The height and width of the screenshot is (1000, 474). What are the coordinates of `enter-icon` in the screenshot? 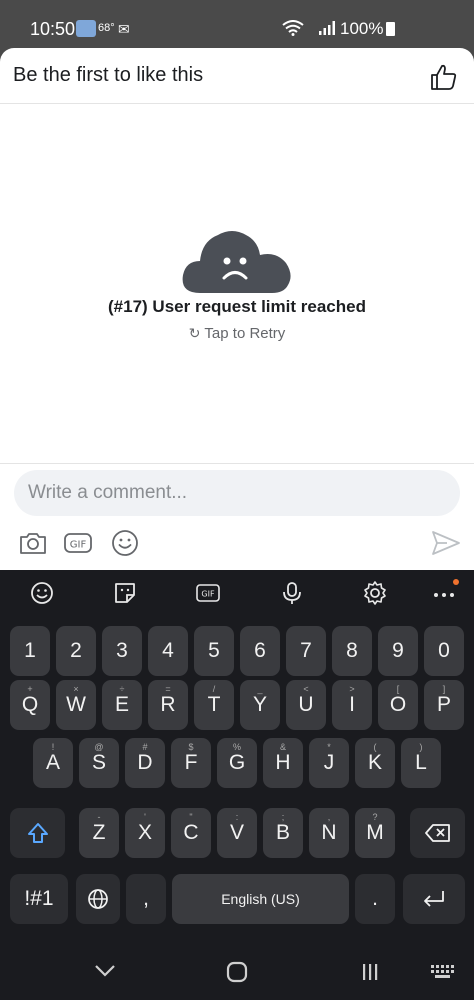 It's located at (434, 899).